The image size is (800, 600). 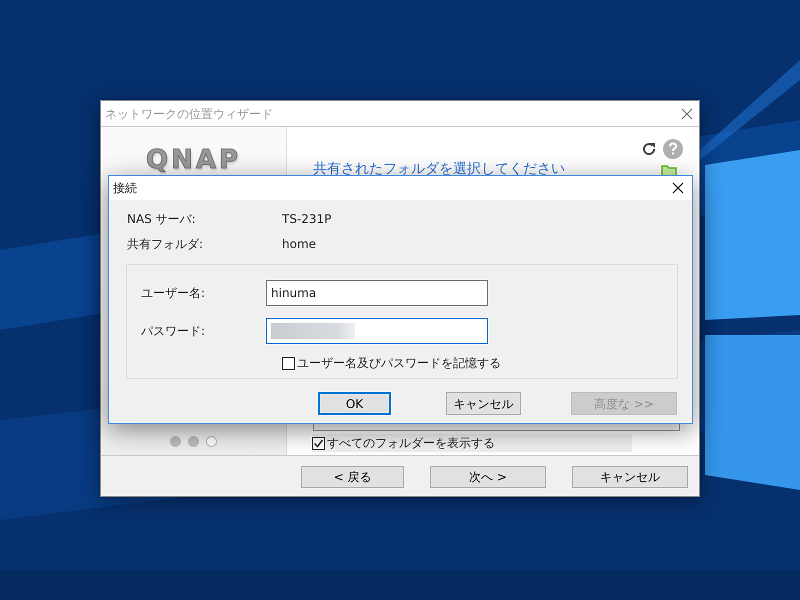 I want to click on logo: QNAP, so click(x=194, y=160).